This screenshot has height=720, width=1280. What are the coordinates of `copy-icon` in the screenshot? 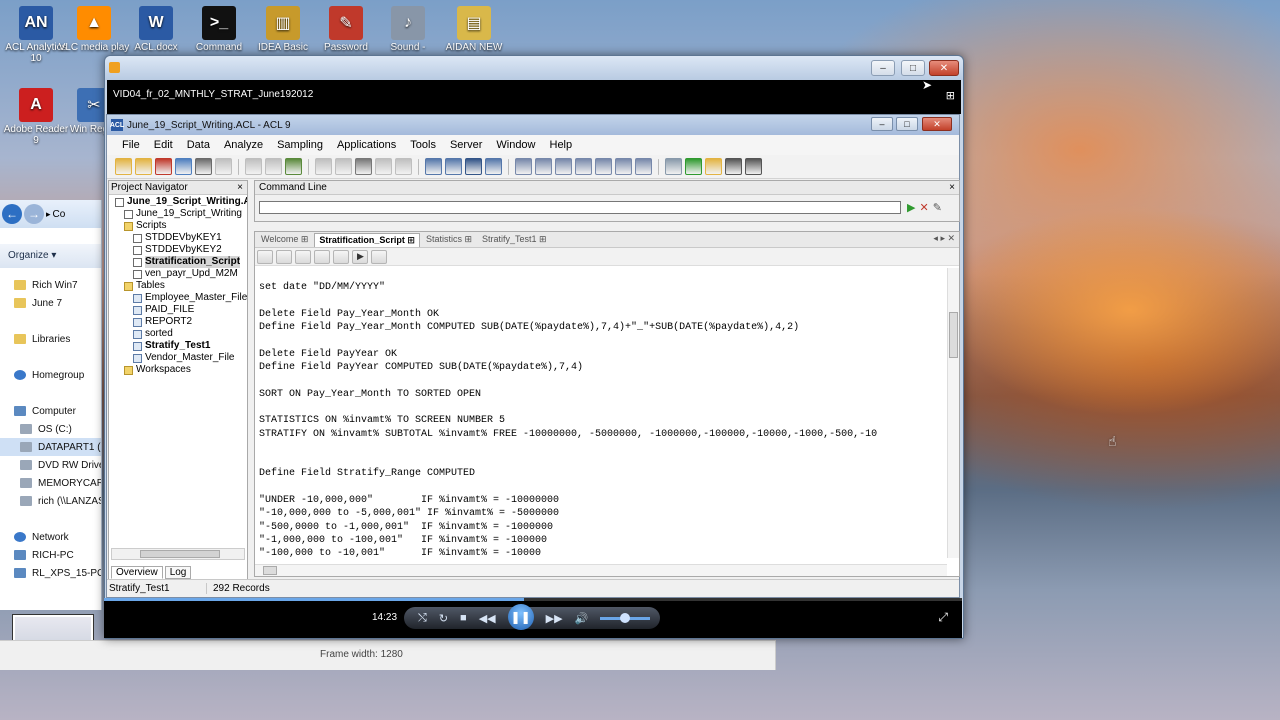 It's located at (341, 256).